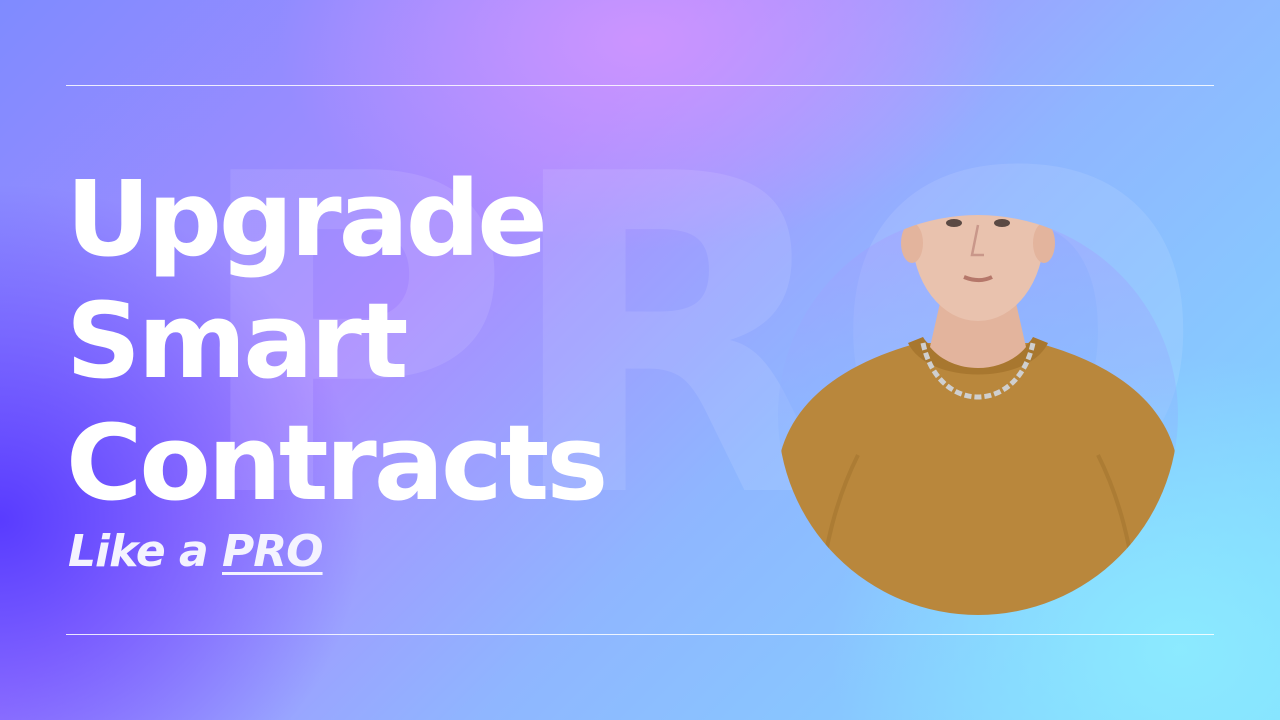 The height and width of the screenshot is (720, 1280). Describe the element at coordinates (978, 479) in the screenshot. I see `sweater` at that location.